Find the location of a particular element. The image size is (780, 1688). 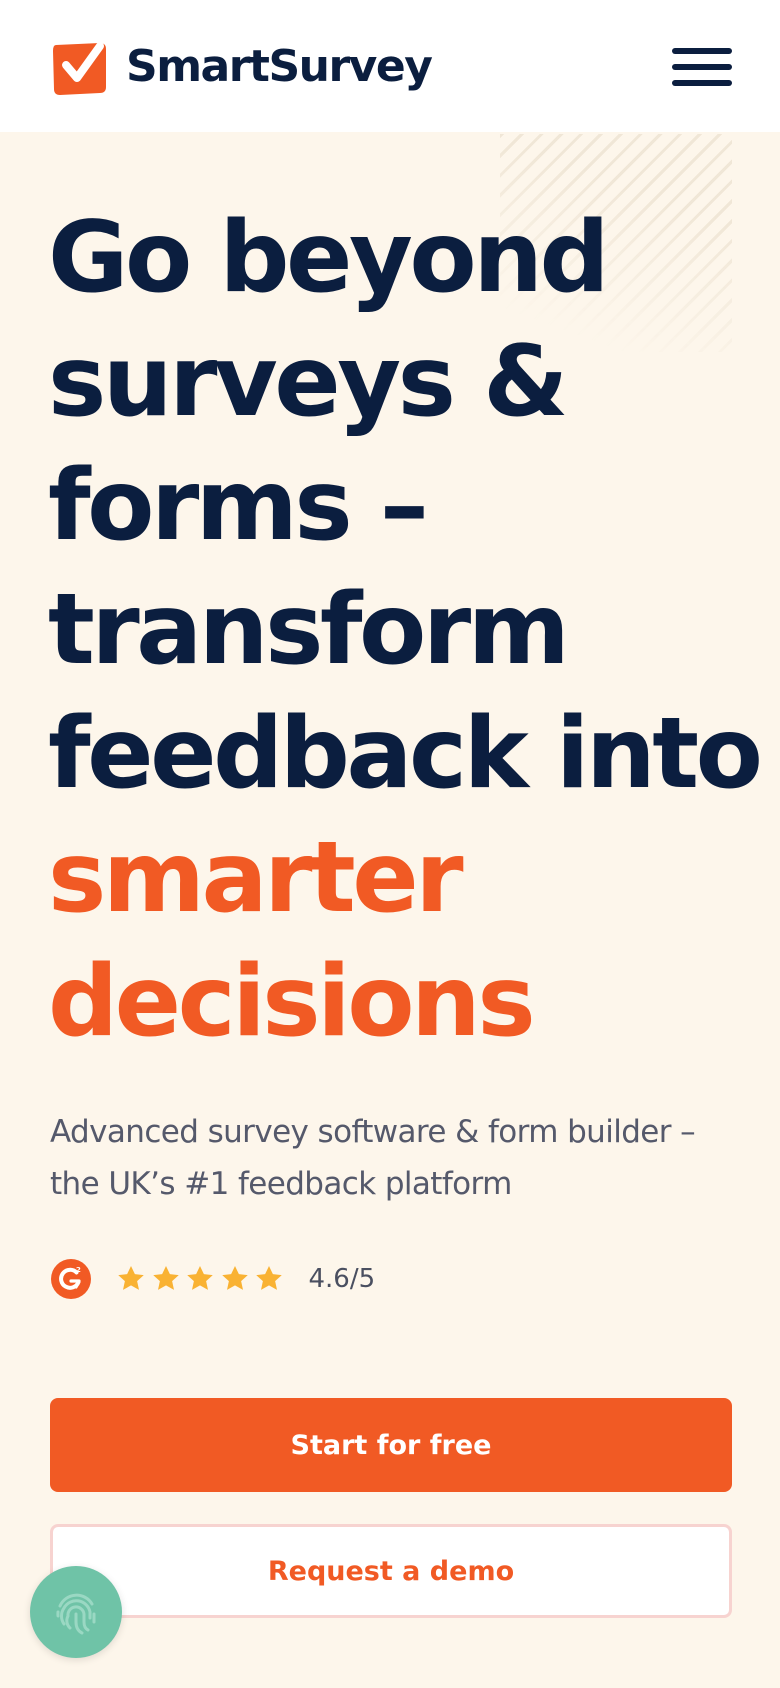

brand-name: SmartSurvey is located at coordinates (279, 66).